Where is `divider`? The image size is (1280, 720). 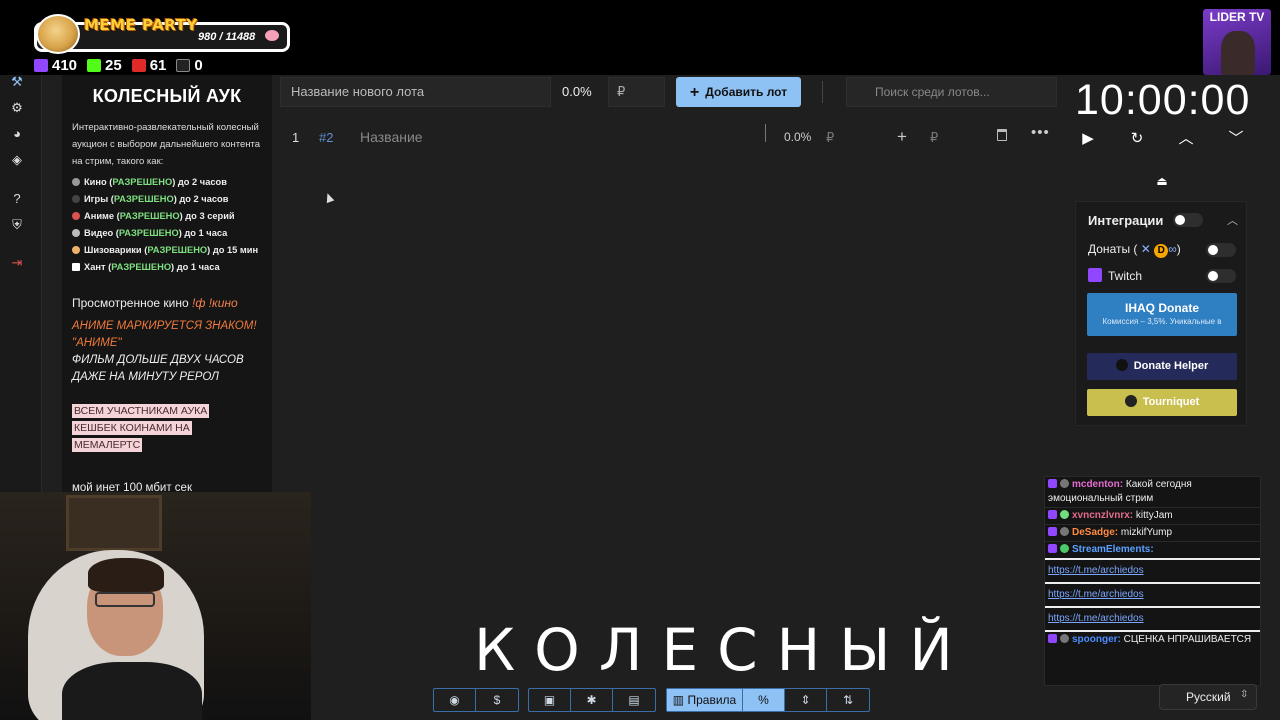 divider is located at coordinates (822, 92).